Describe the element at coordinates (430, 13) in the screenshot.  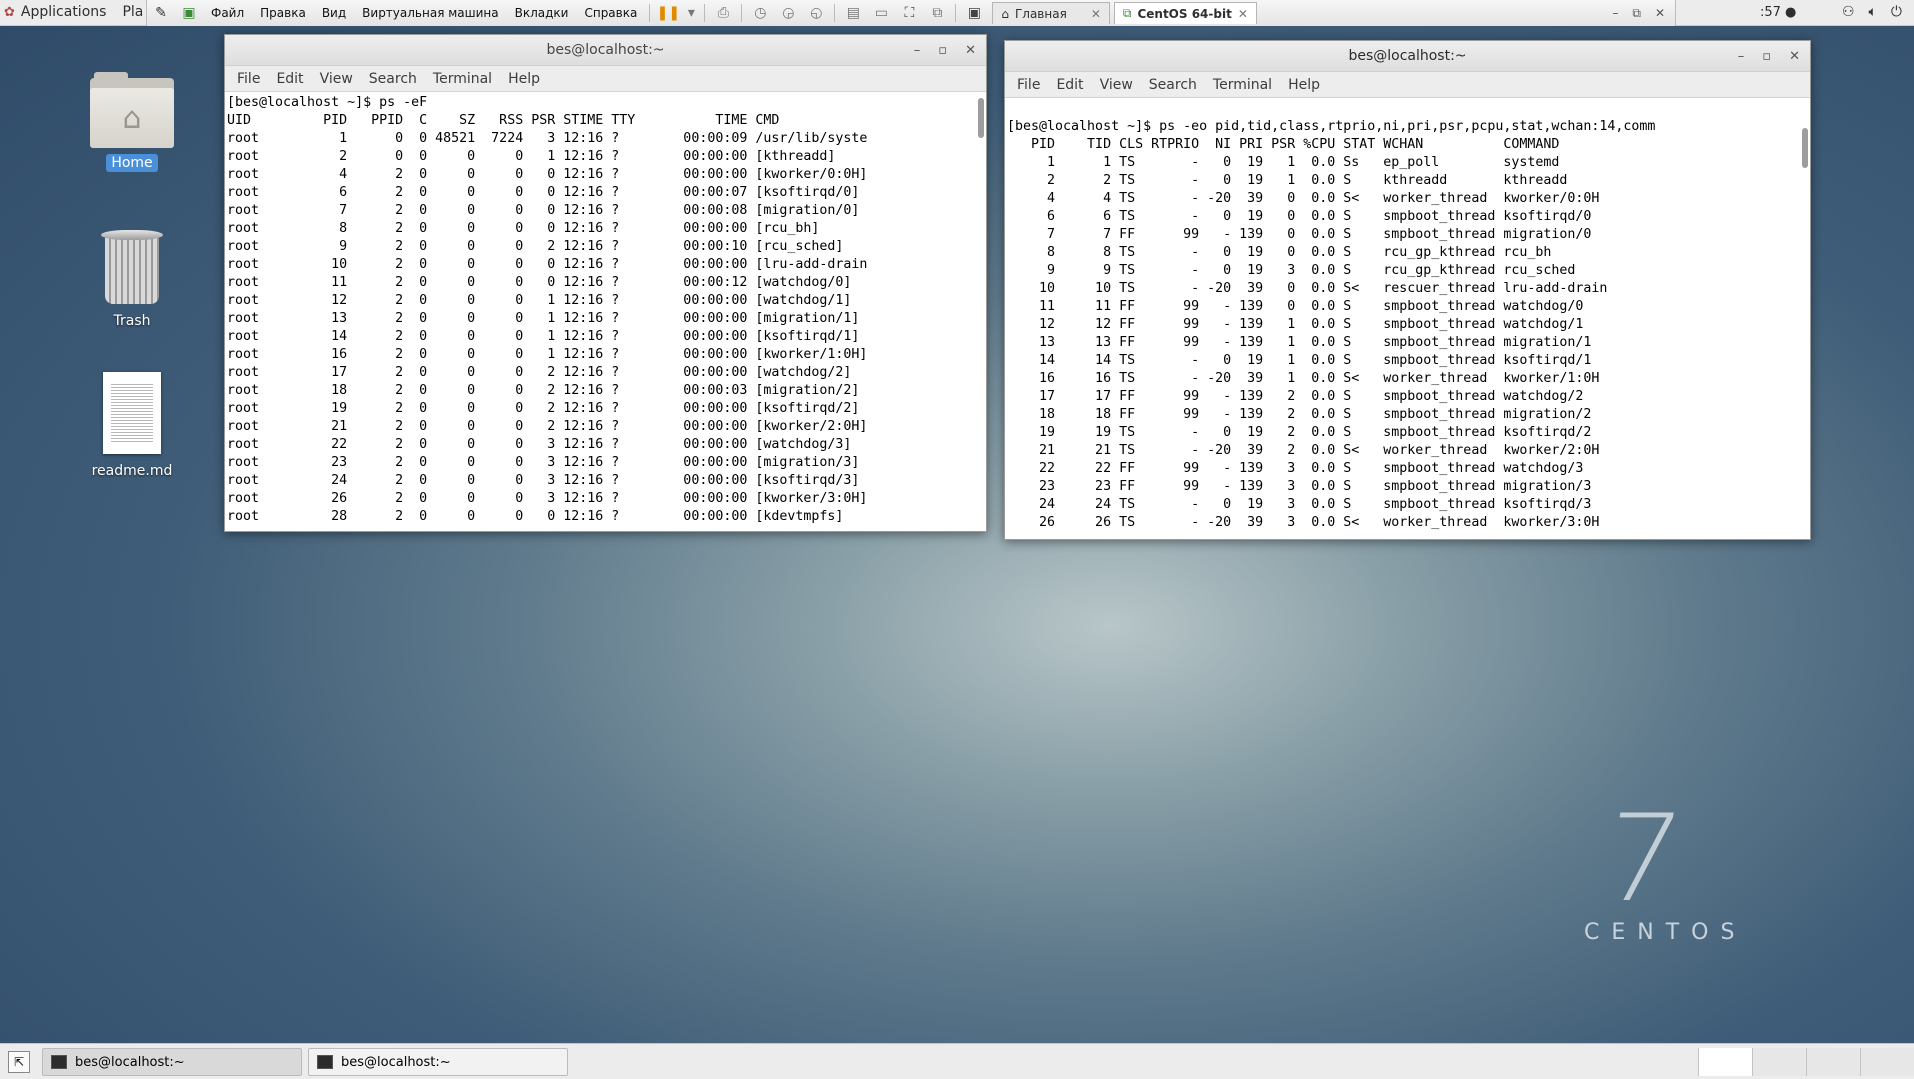
I see `menu-vm: Виртуальная машина` at that location.